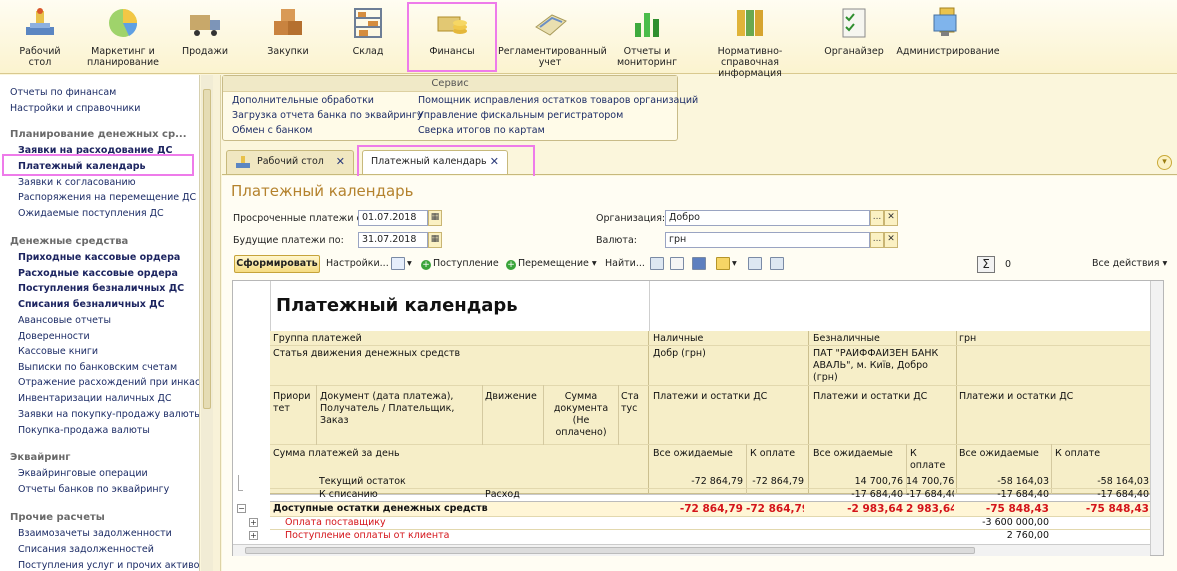 This screenshot has height=571, width=1177. What do you see at coordinates (58, 351) in the screenshot?
I see `nav-item-cash-books: Кассовые книги` at bounding box center [58, 351].